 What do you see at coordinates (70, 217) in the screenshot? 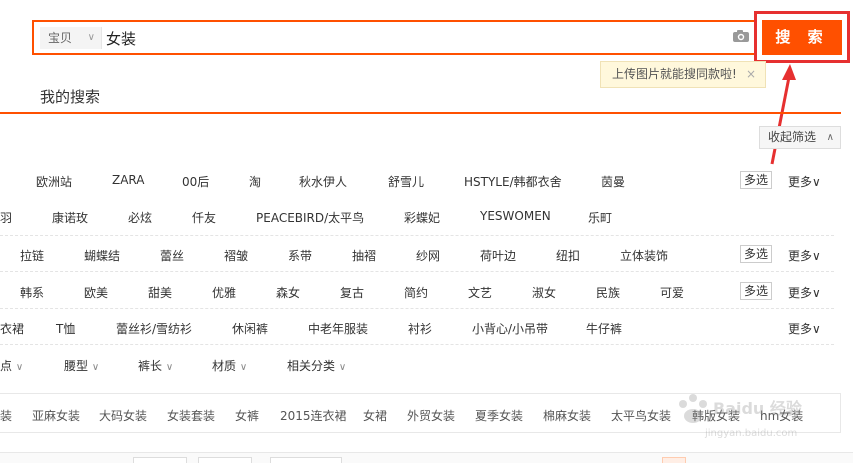
I see `filter-item: 康诺玫` at bounding box center [70, 217].